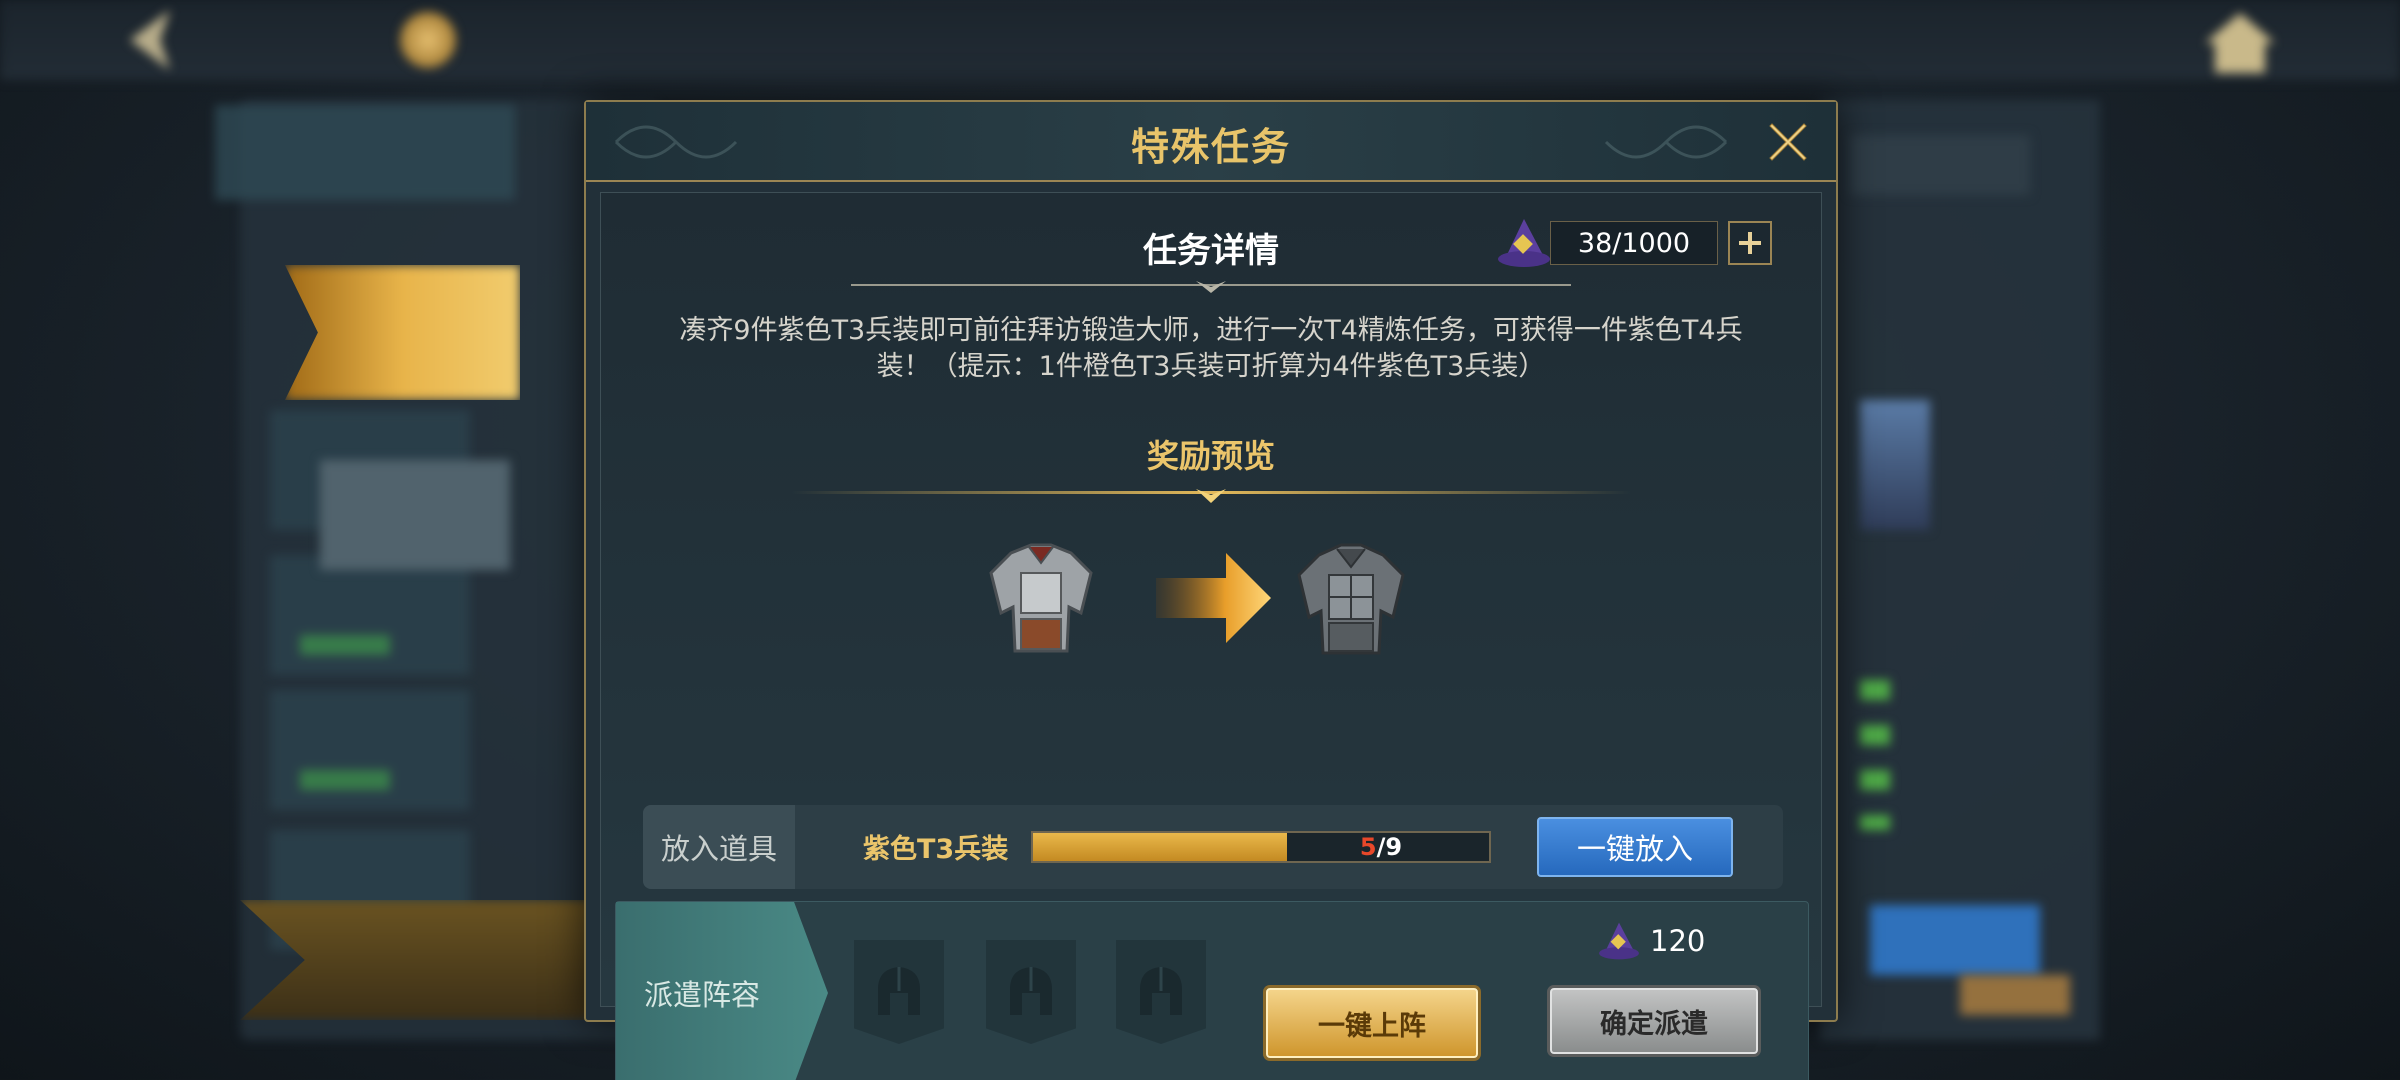  I want to click on plus-icon, so click(1750, 243).